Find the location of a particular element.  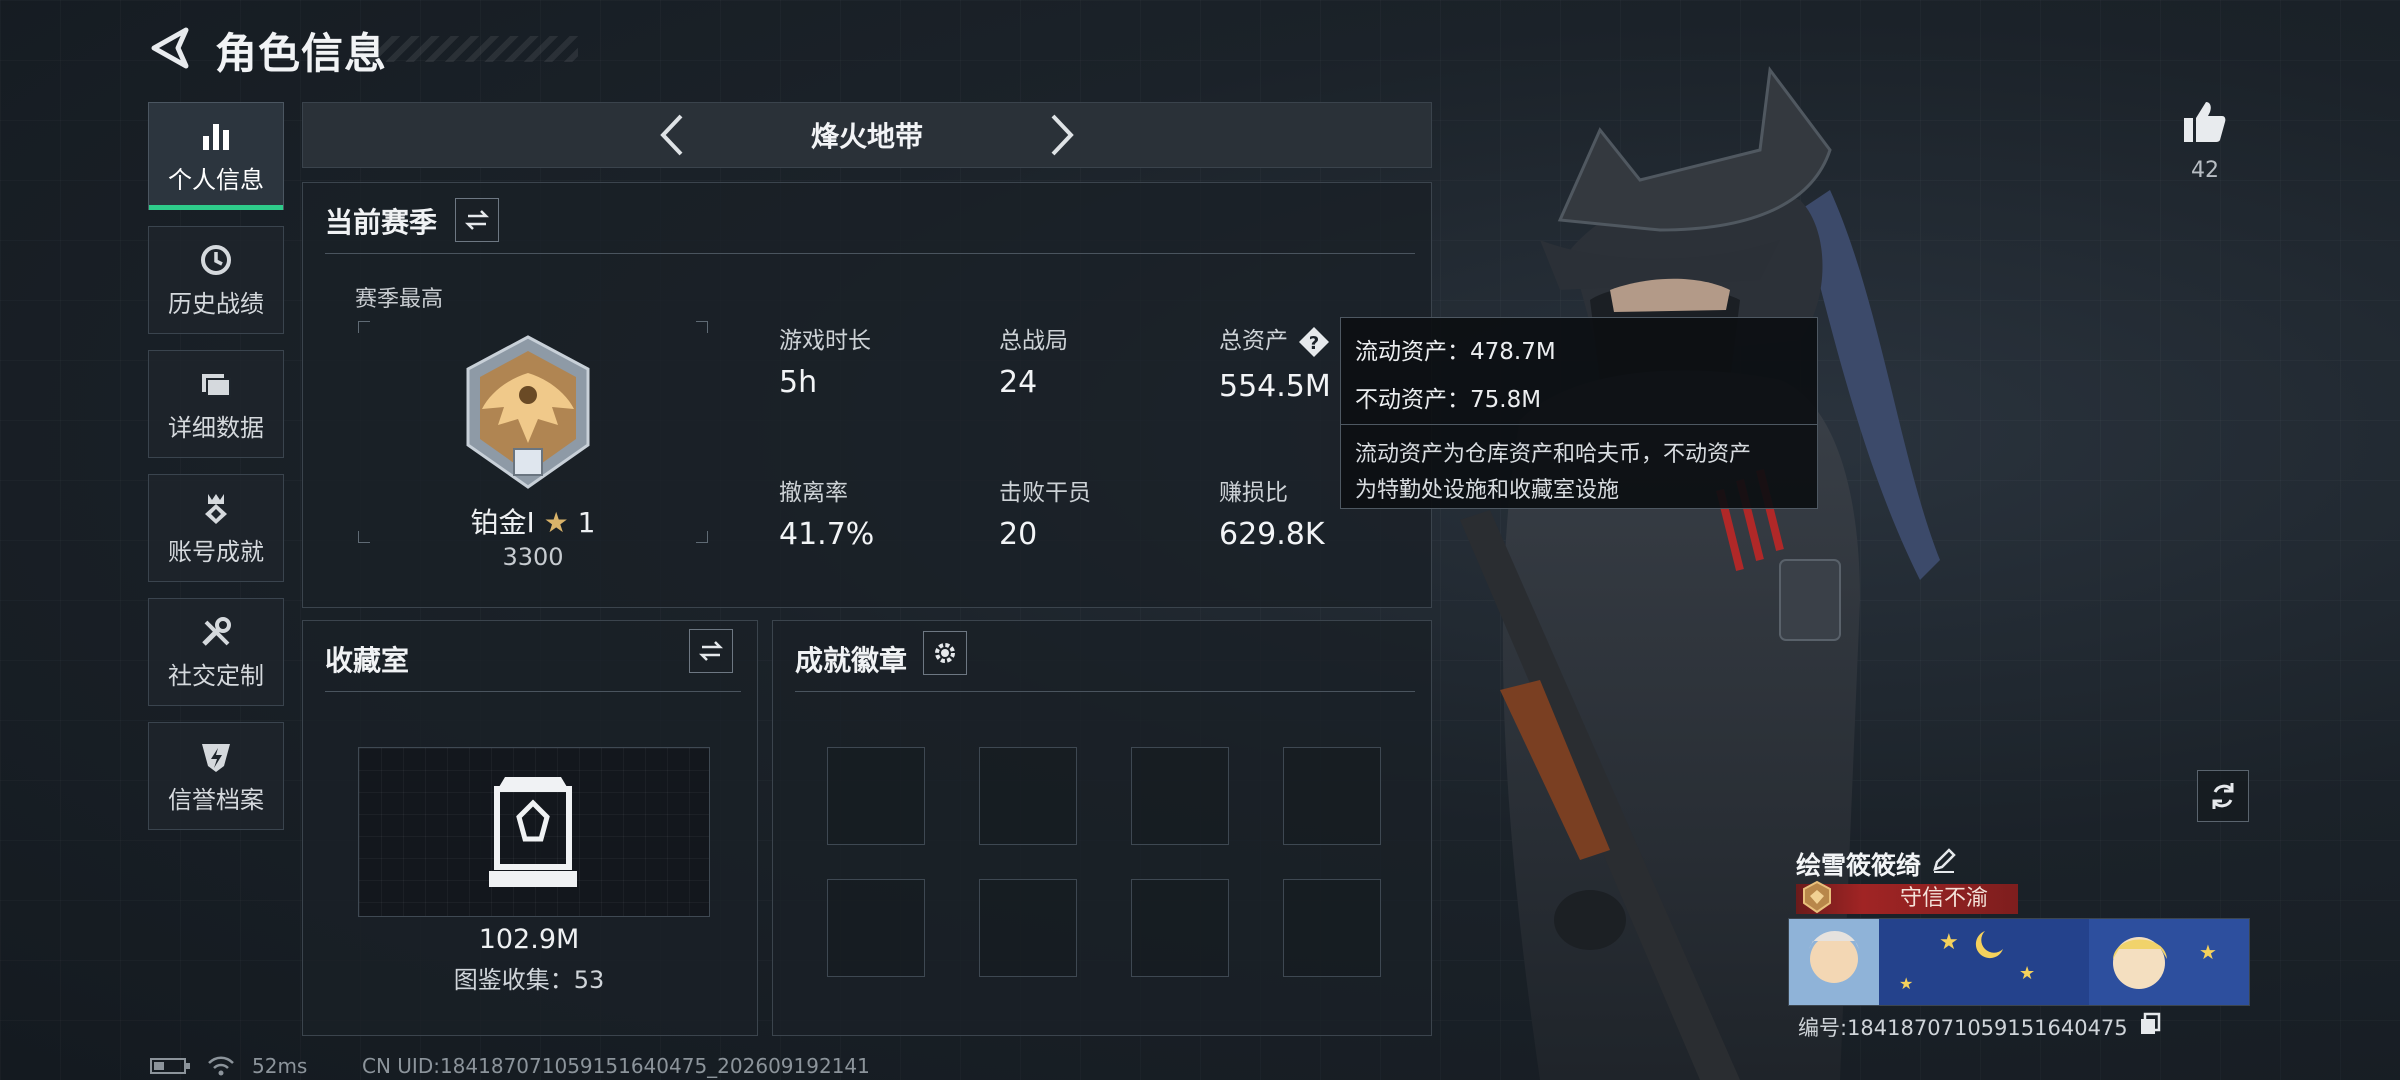

rank-name-row: 铂金Ⅰ ★ 1 is located at coordinates (533, 521).